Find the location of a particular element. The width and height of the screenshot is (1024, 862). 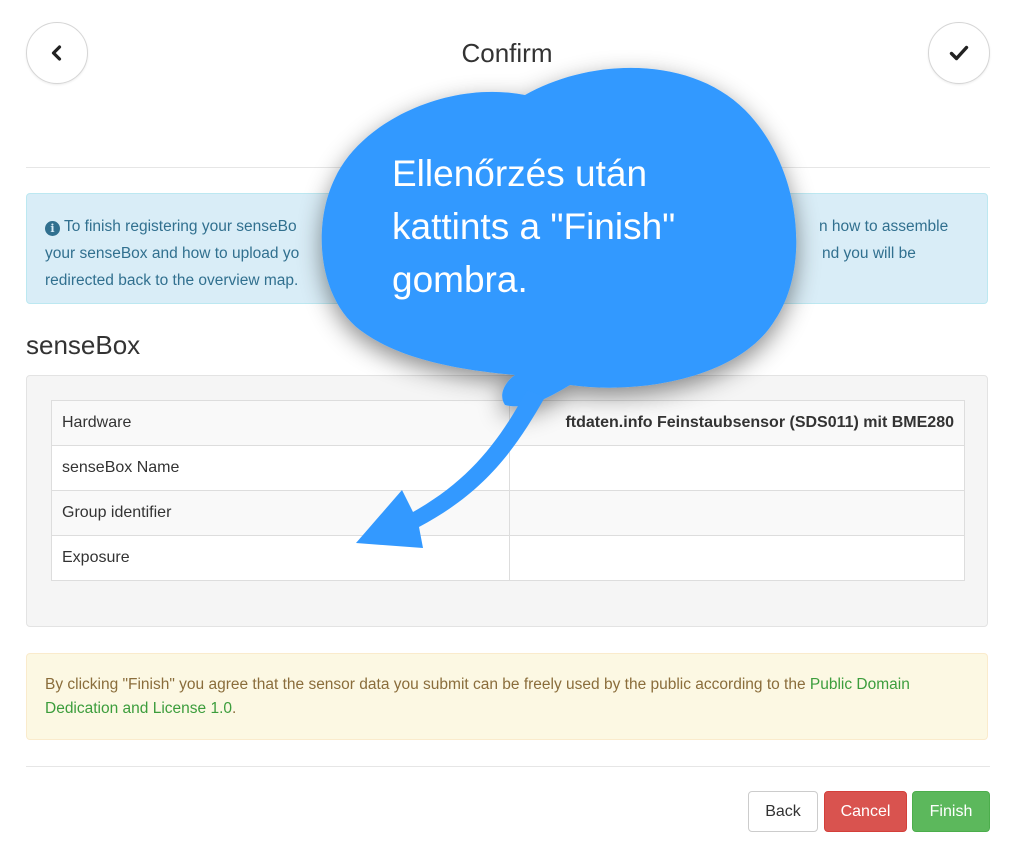

info-text-line2-start: your senseBox and how to upload yo is located at coordinates (172, 253).